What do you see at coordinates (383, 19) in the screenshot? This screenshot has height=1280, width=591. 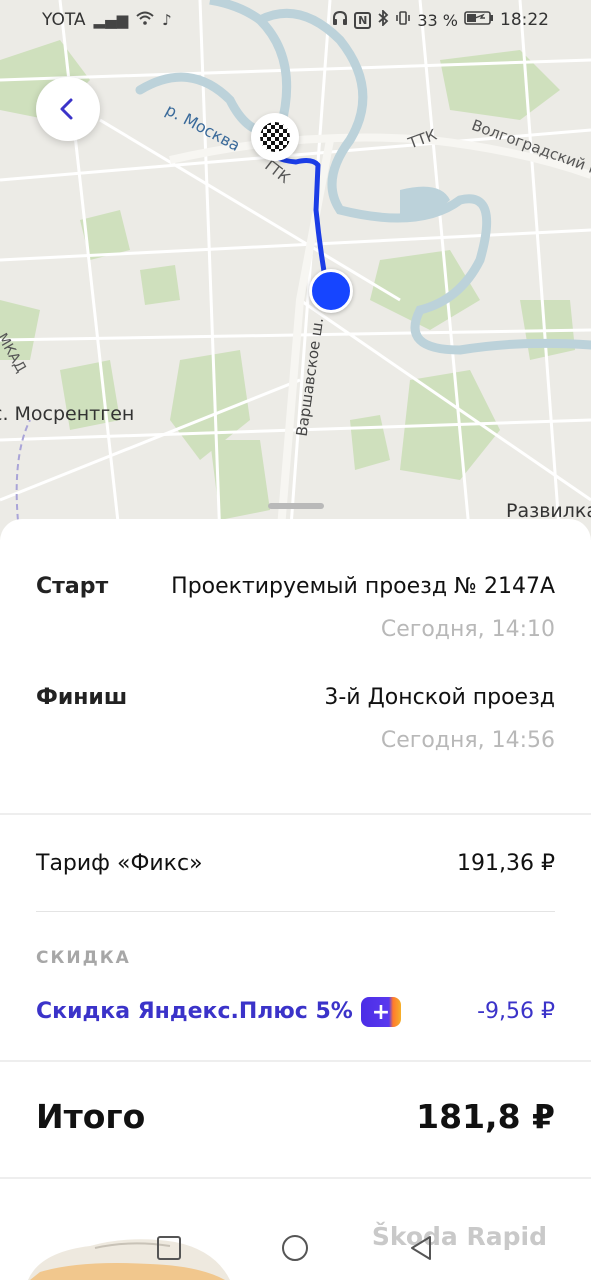 I see `bluetooth-icon` at bounding box center [383, 19].